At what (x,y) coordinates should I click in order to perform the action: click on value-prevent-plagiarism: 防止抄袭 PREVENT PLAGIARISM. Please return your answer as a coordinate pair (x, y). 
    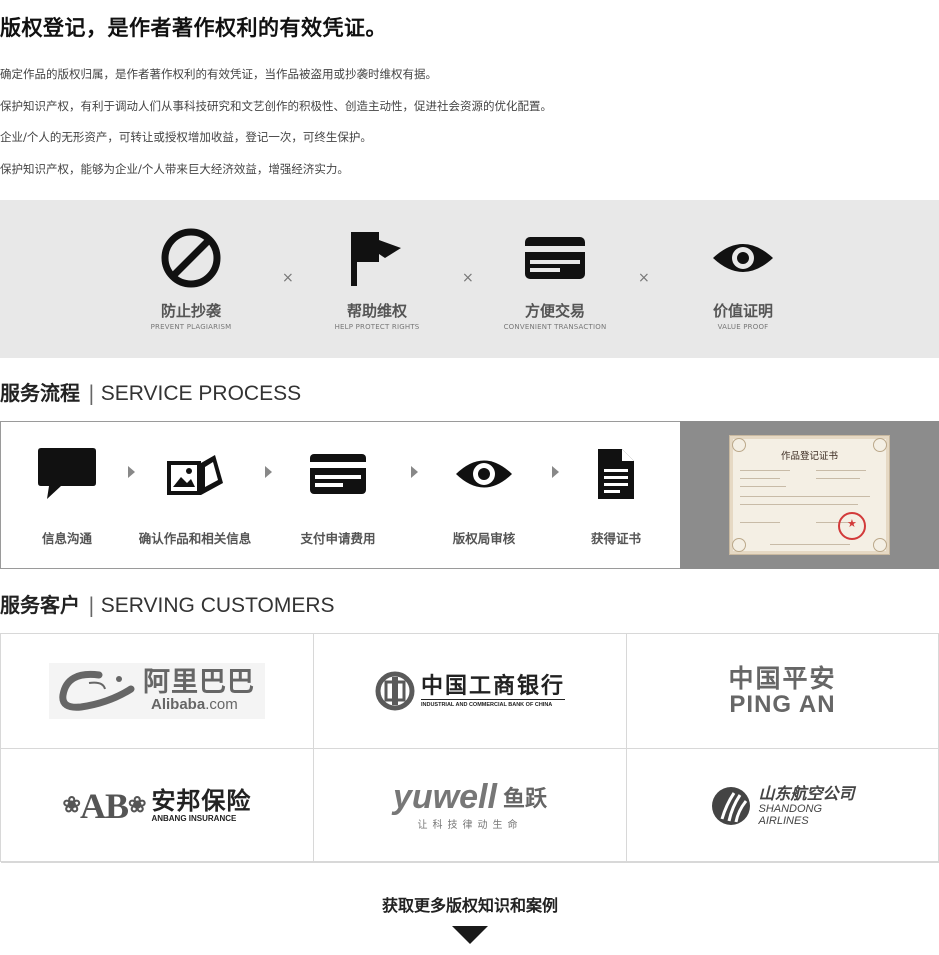
    Looking at the image, I should click on (191, 277).